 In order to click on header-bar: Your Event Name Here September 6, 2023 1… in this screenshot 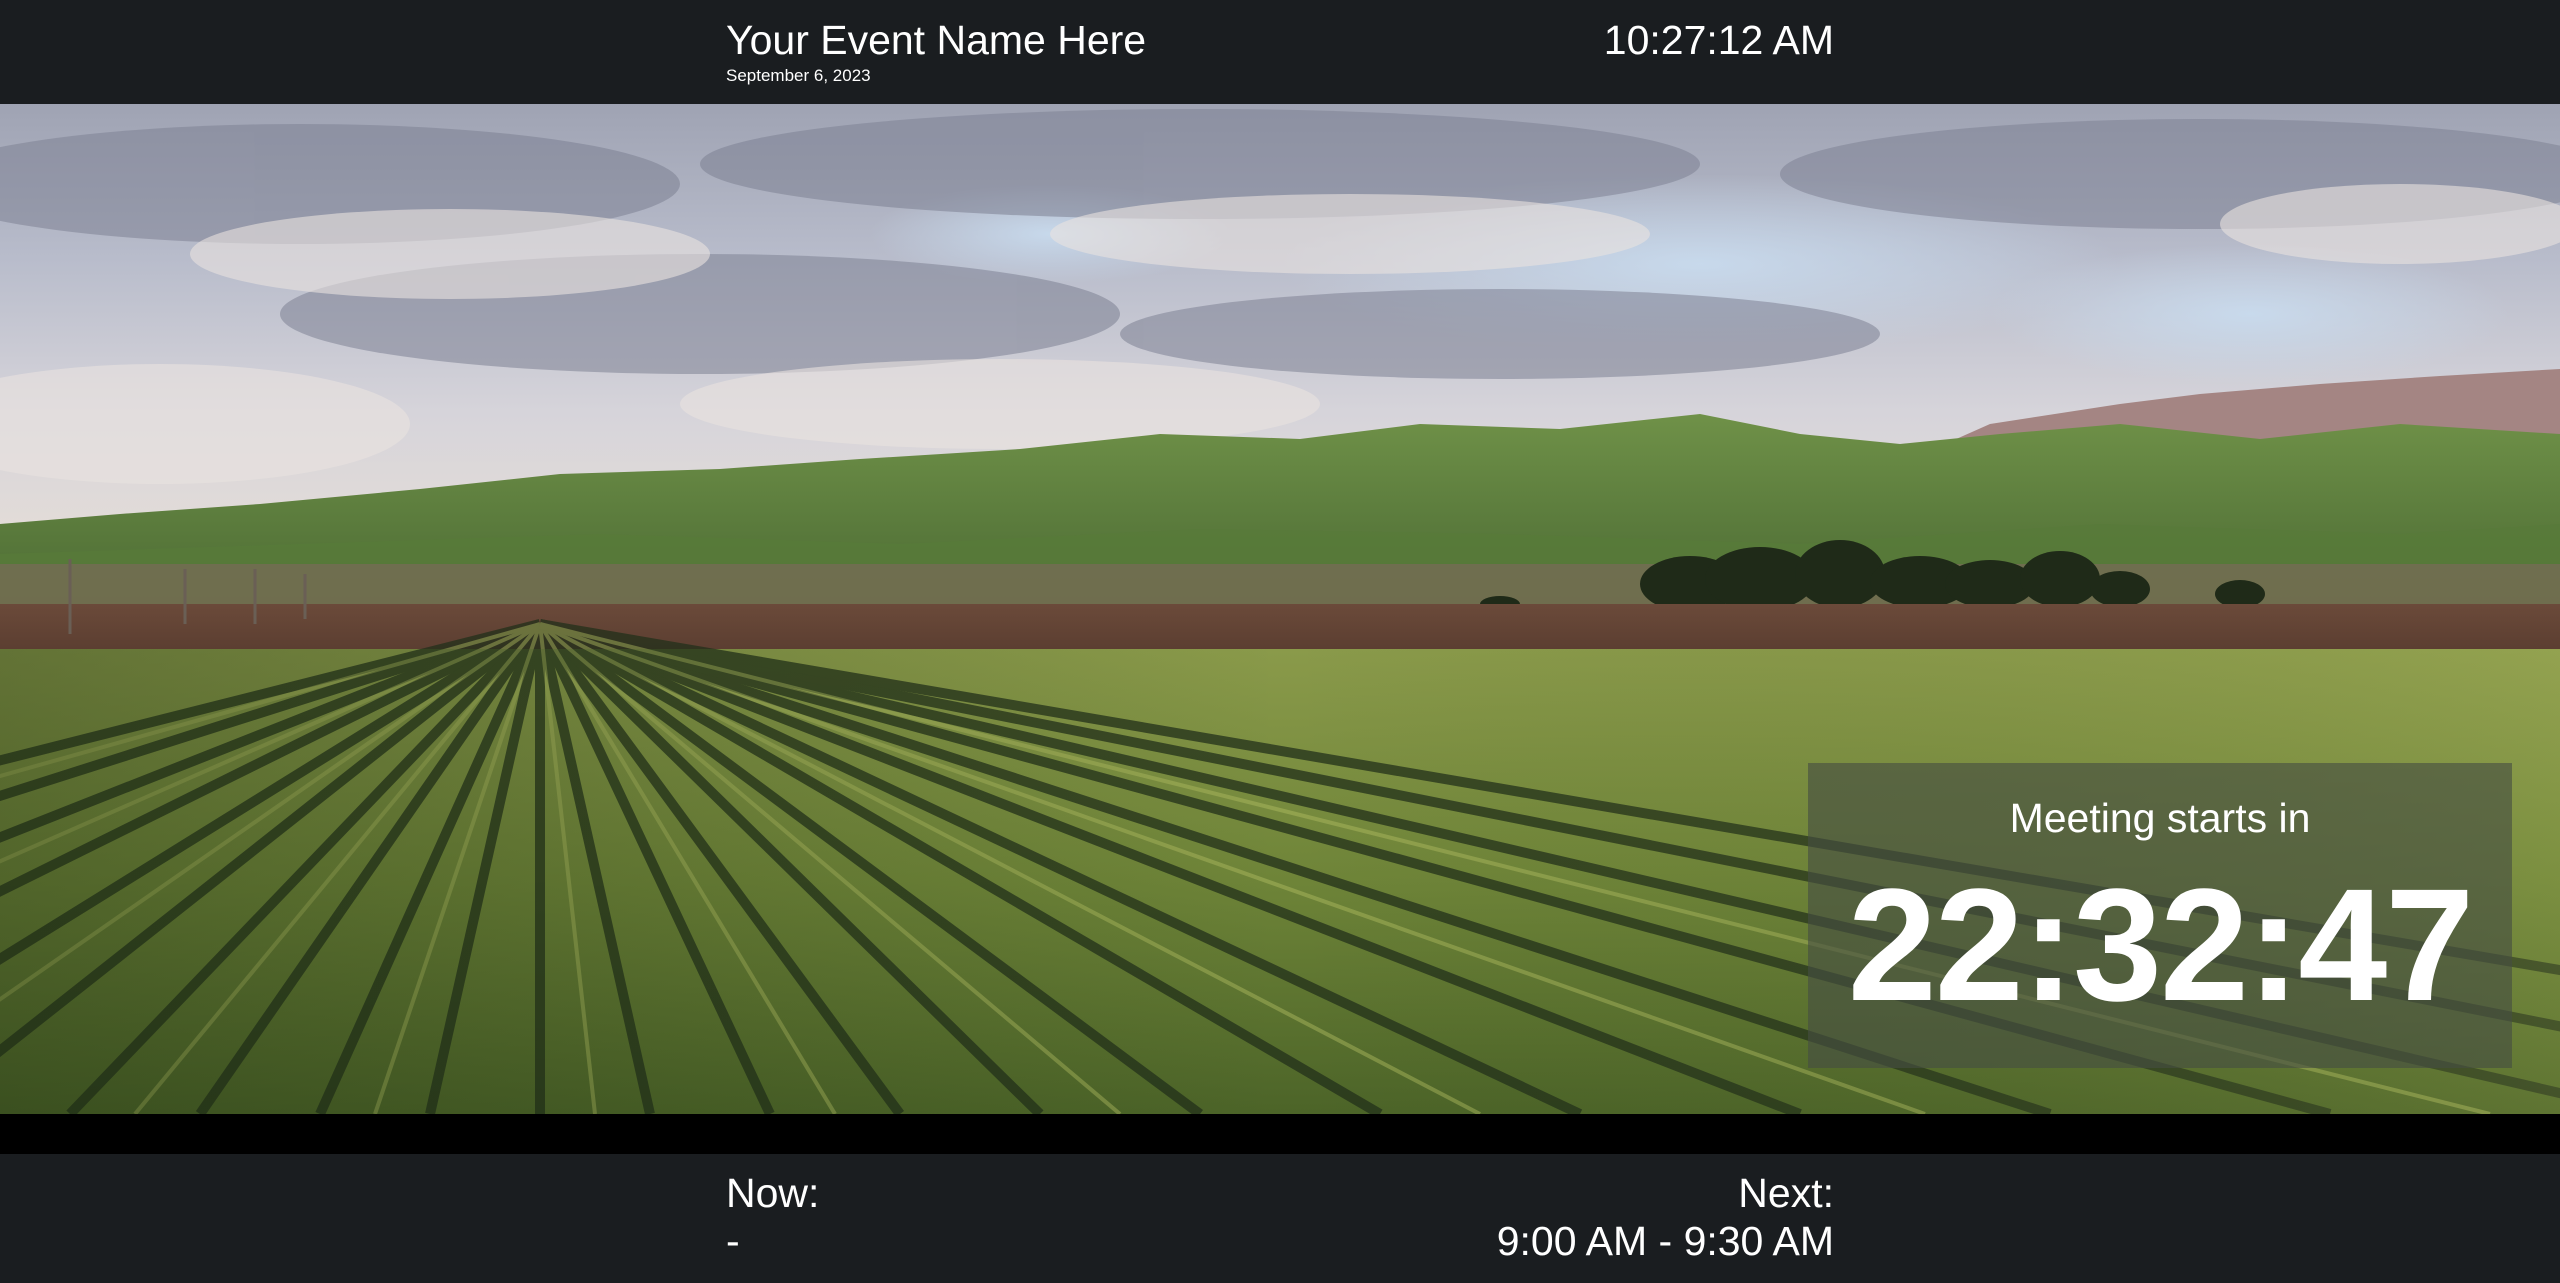, I will do `click(1280, 52)`.